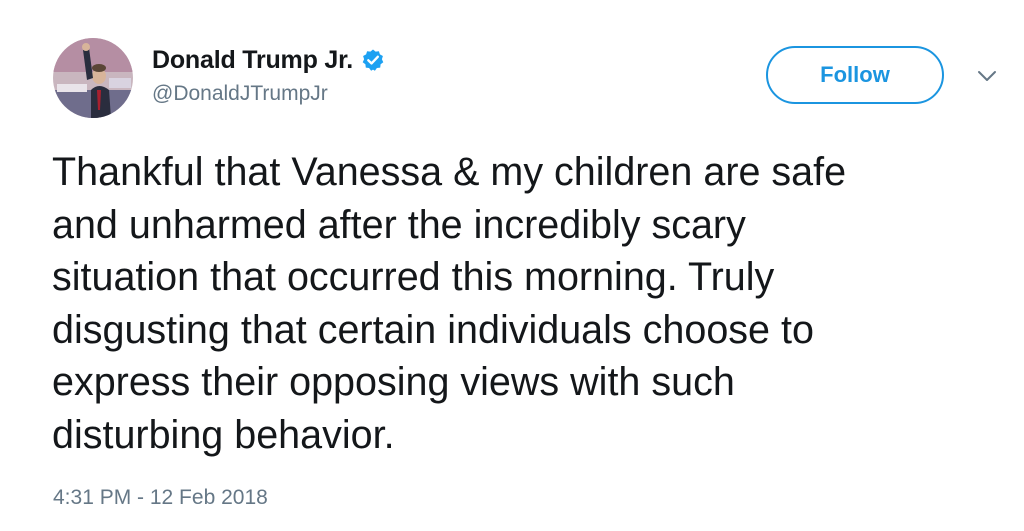  I want to click on user-name-row: Donald Trump Jr., so click(268, 60).